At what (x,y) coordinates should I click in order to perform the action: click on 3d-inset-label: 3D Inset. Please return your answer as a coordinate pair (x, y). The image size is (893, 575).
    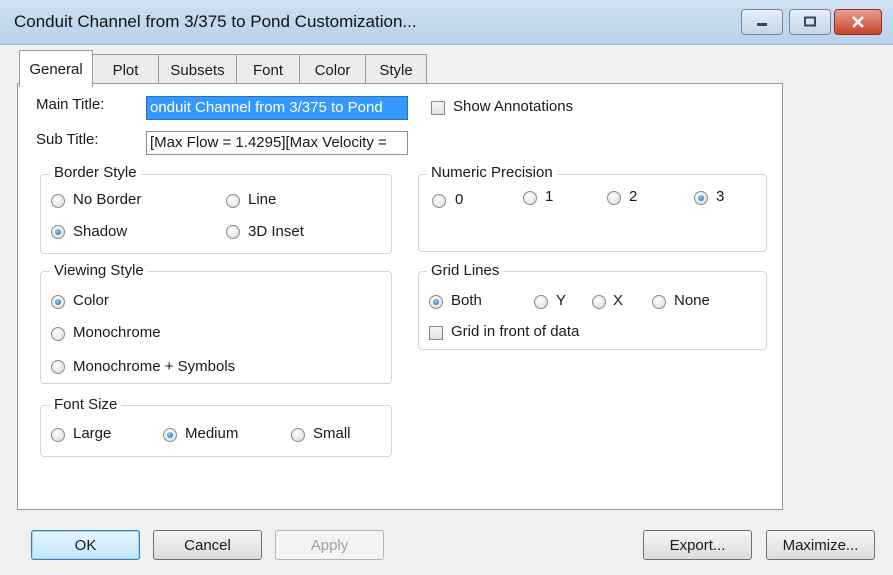
    Looking at the image, I should click on (276, 231).